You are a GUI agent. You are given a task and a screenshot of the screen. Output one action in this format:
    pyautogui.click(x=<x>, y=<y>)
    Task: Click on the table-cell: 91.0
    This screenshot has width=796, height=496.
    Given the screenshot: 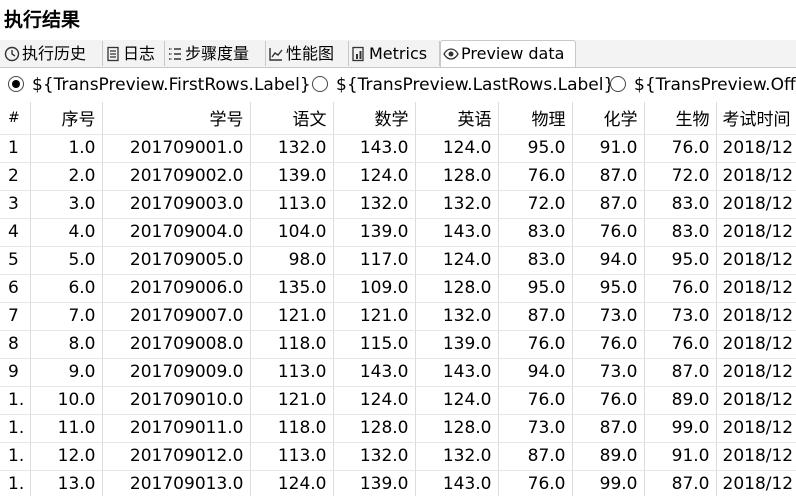 What is the action you would take?
    pyautogui.click(x=680, y=456)
    